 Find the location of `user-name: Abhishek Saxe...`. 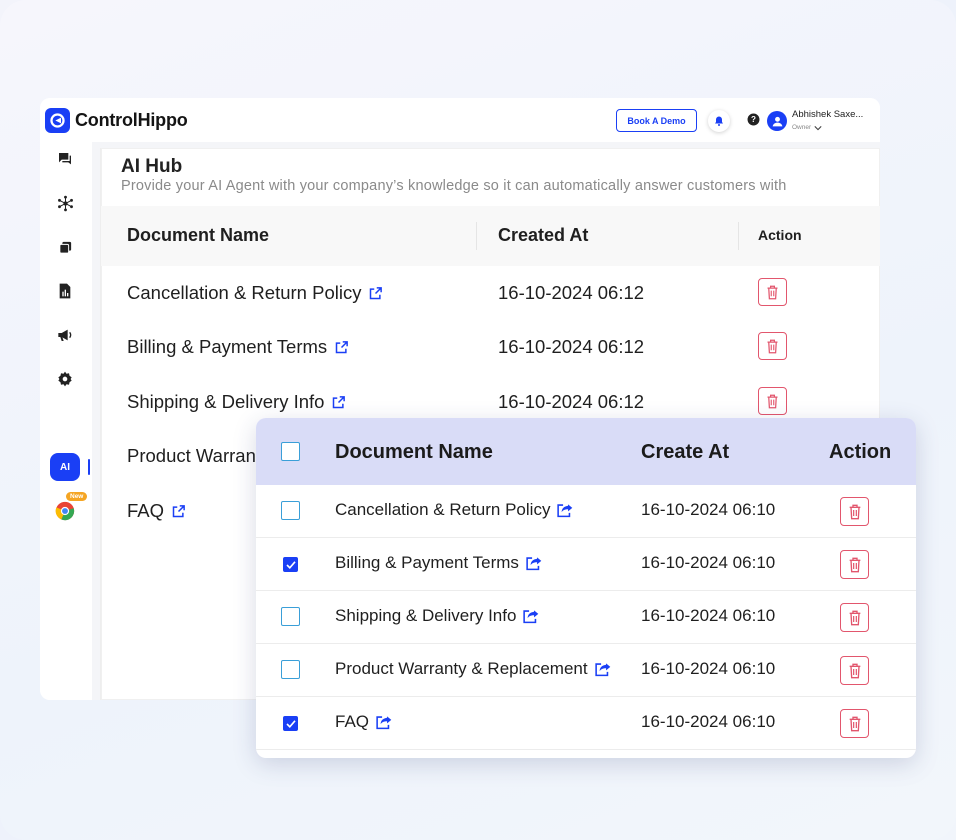

user-name: Abhishek Saxe... is located at coordinates (827, 114).